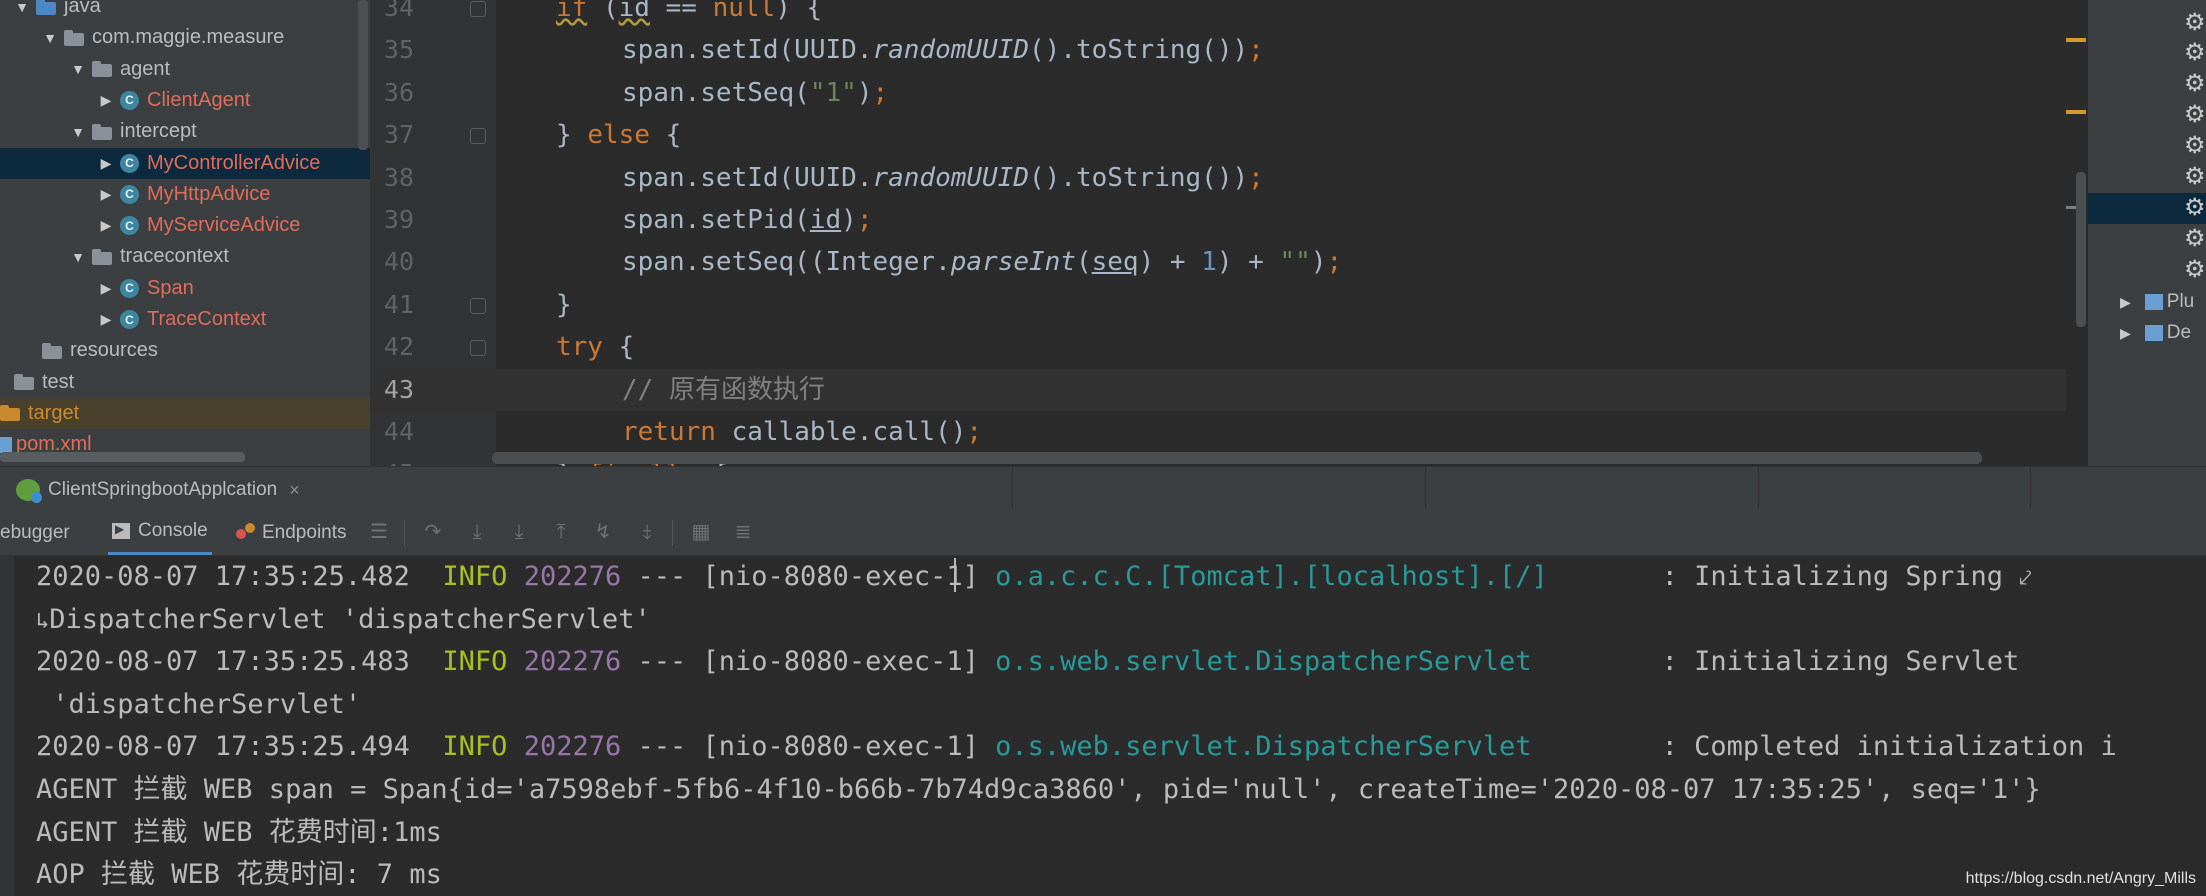 This screenshot has width=2206, height=896. I want to click on dependencies-node: ▶ De, so click(2163, 333).